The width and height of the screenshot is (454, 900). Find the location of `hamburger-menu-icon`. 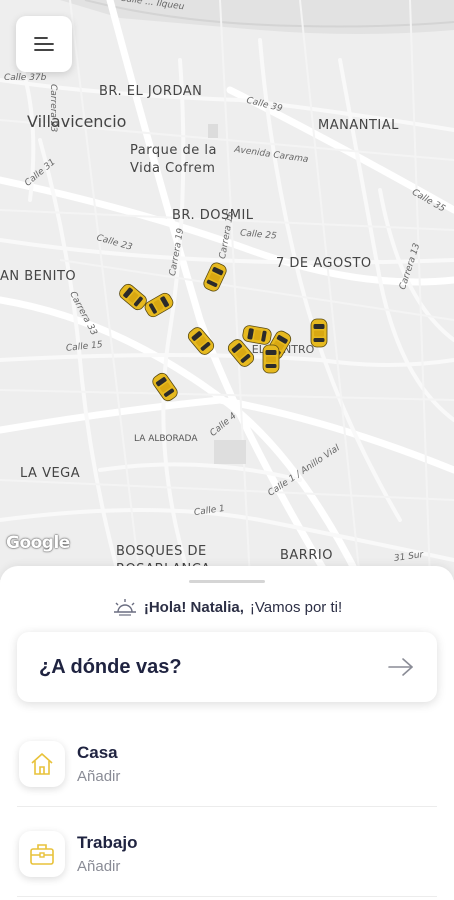

hamburger-menu-icon is located at coordinates (44, 44).